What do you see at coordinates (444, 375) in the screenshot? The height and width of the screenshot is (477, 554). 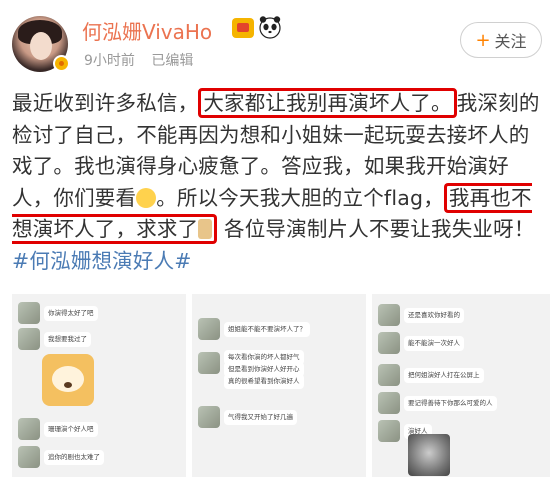 I see `chat-bubble: 把何姐演好人打在公屏上` at bounding box center [444, 375].